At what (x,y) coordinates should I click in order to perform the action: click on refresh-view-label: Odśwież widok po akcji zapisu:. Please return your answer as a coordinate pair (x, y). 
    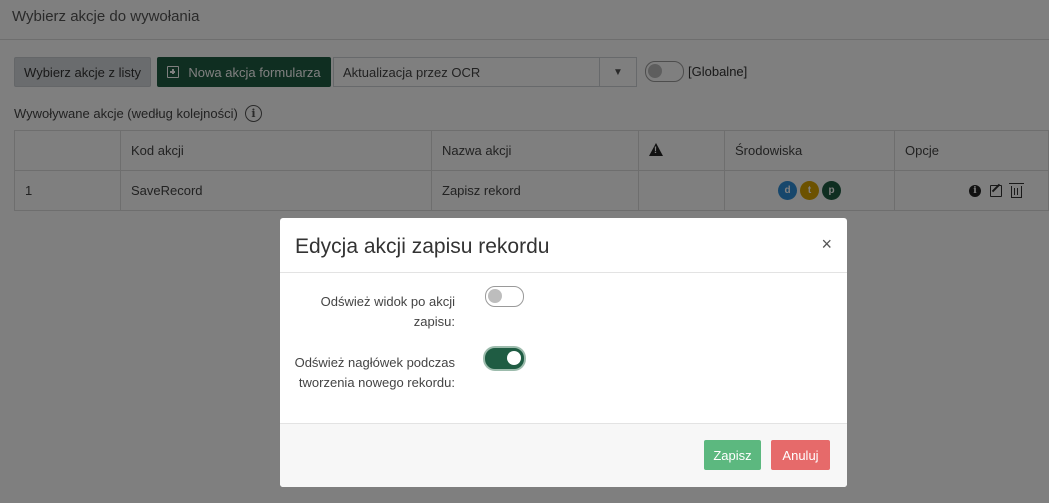
    Looking at the image, I should click on (370, 312).